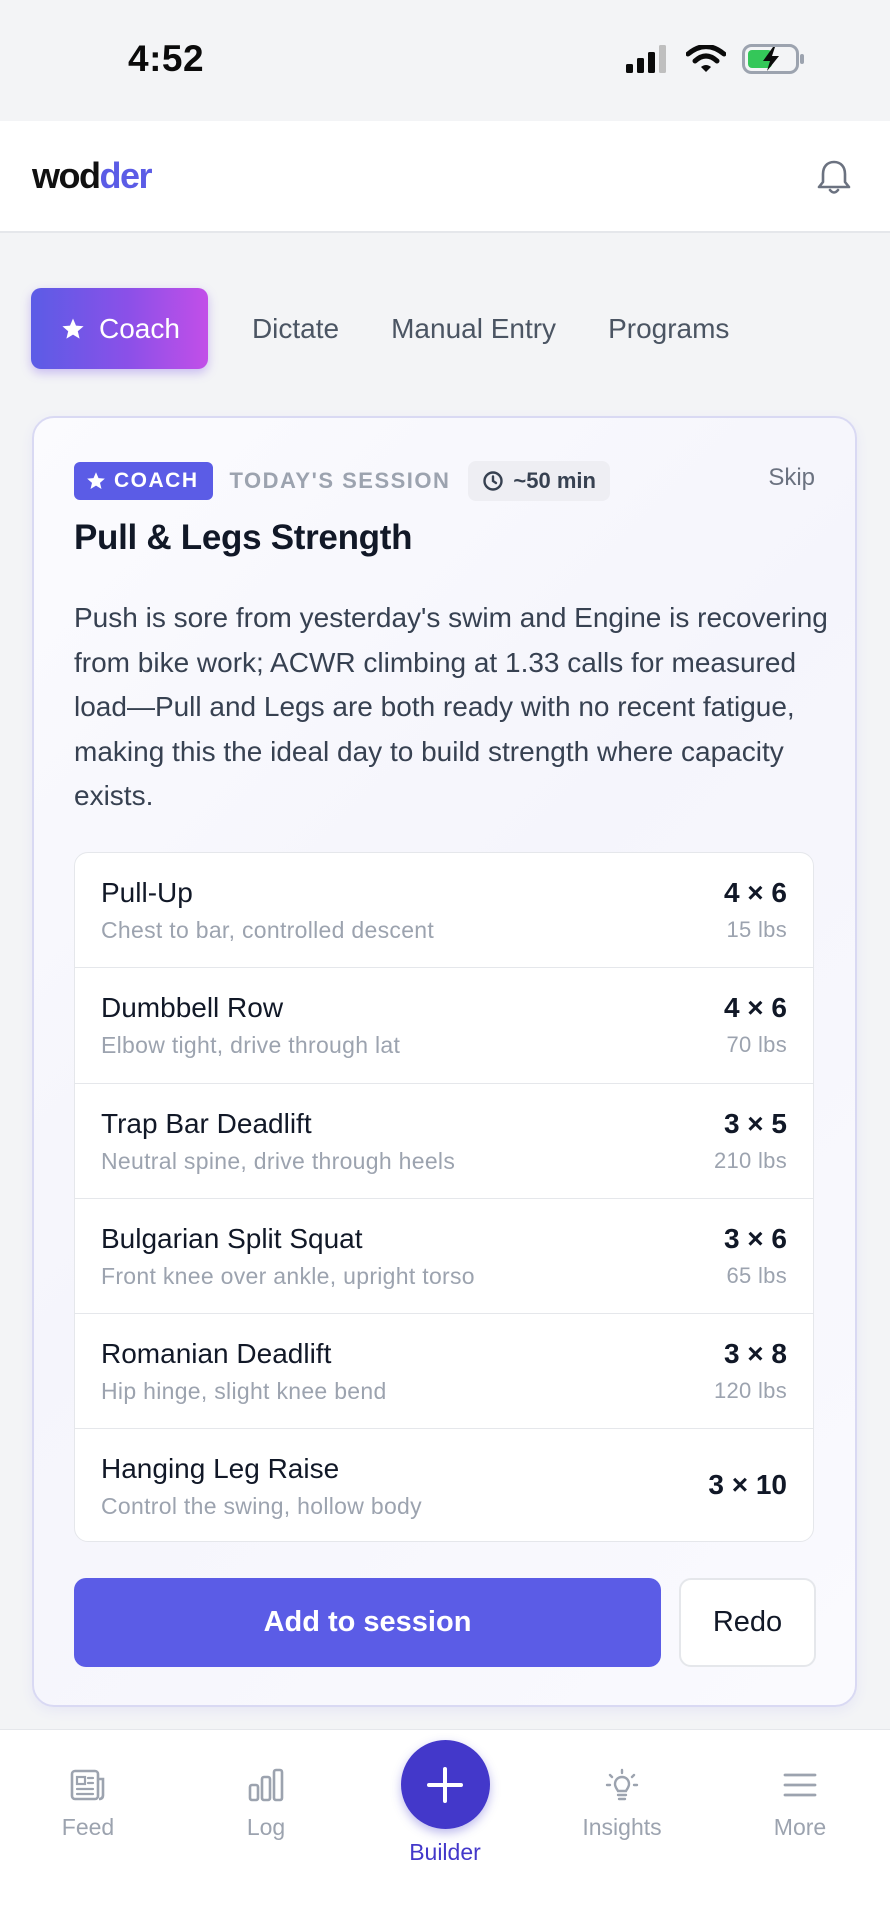  I want to click on exercise-cue: Chest to bar, controlled descent, so click(268, 930).